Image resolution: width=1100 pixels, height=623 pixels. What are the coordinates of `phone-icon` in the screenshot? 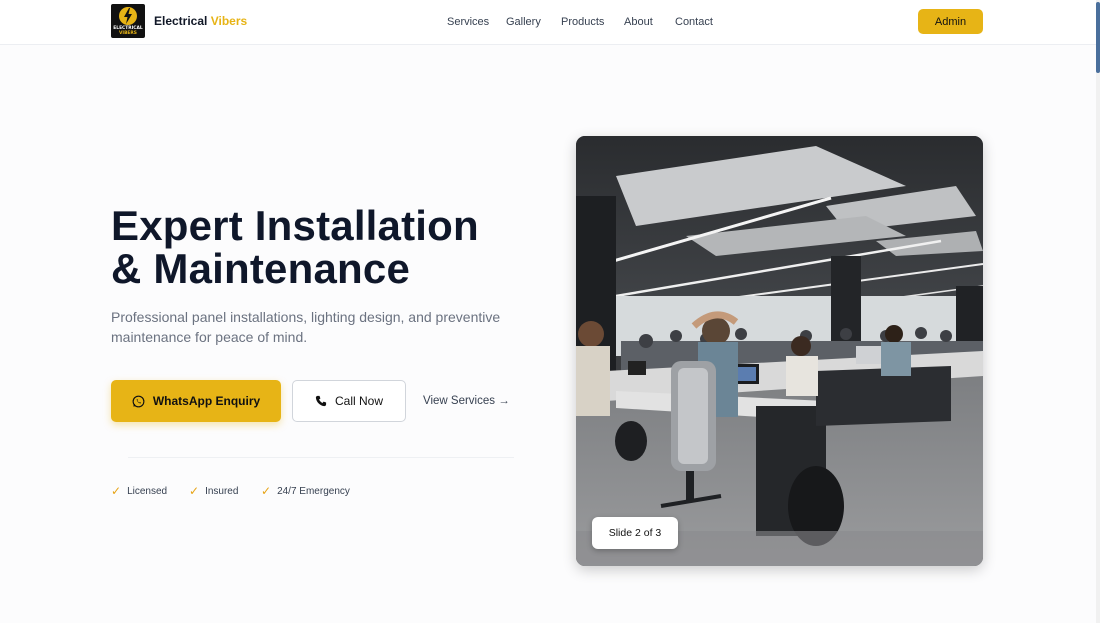 It's located at (321, 401).